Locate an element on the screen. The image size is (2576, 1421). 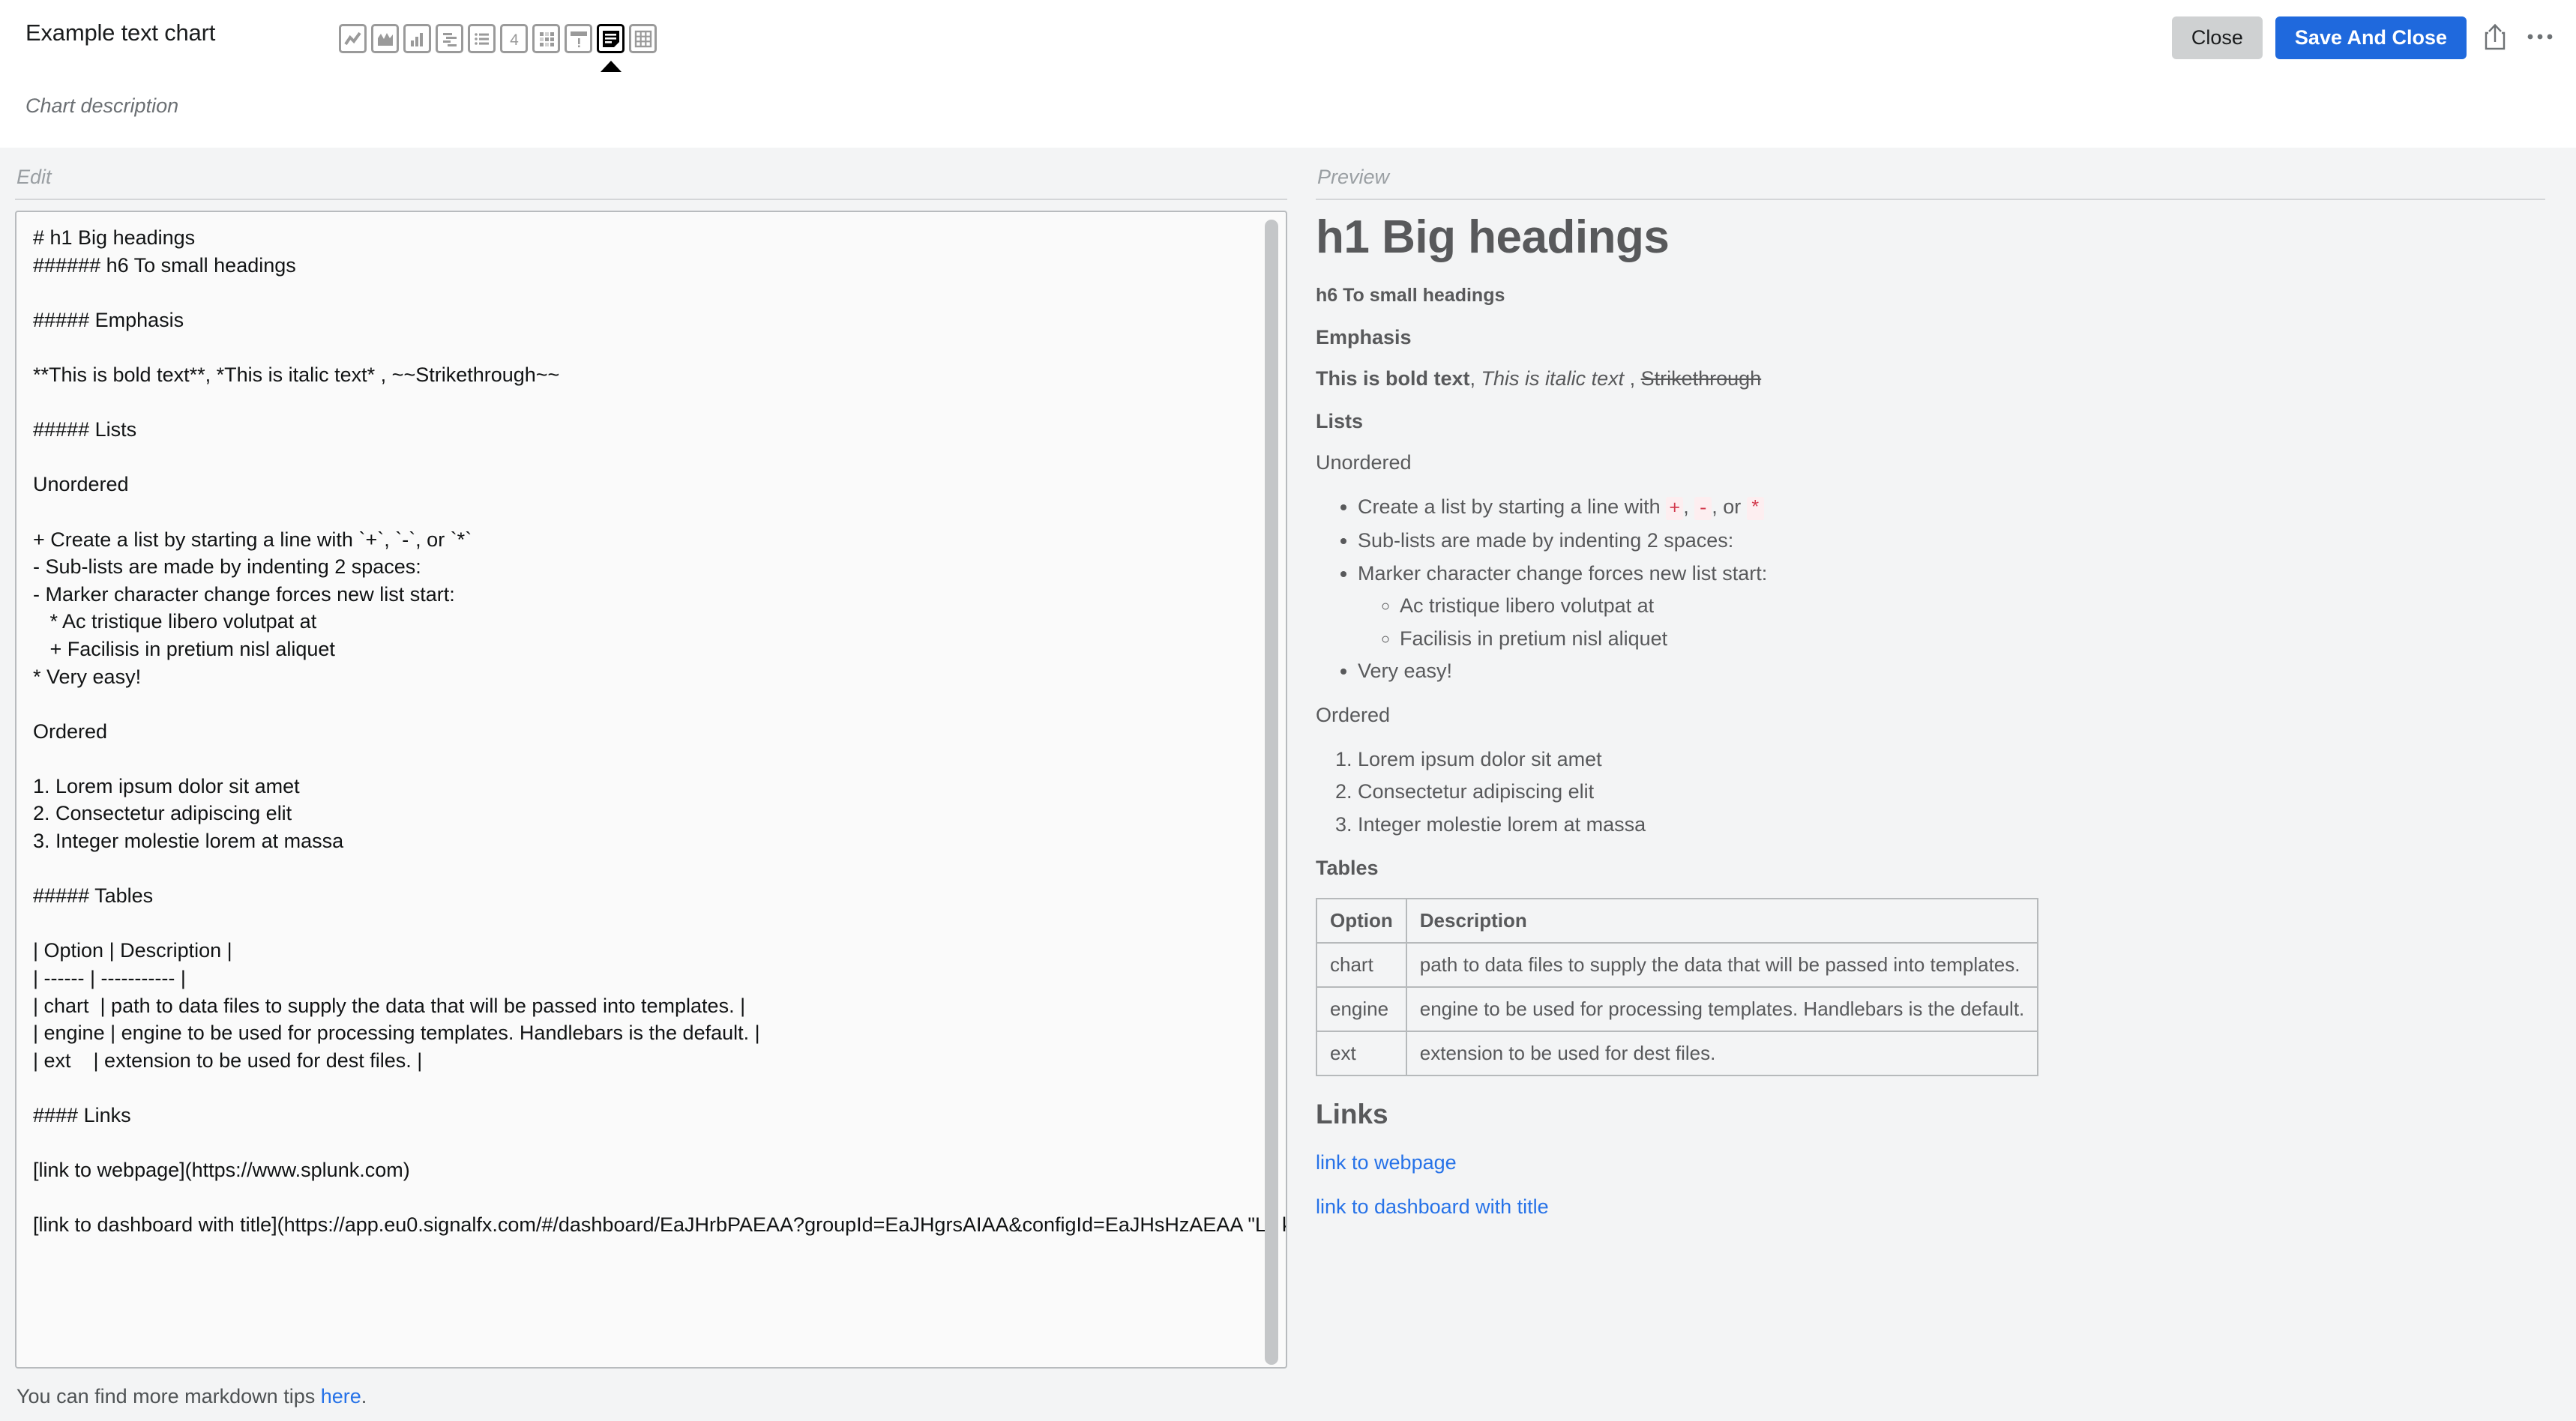
column-chart-type is located at coordinates (417, 38).